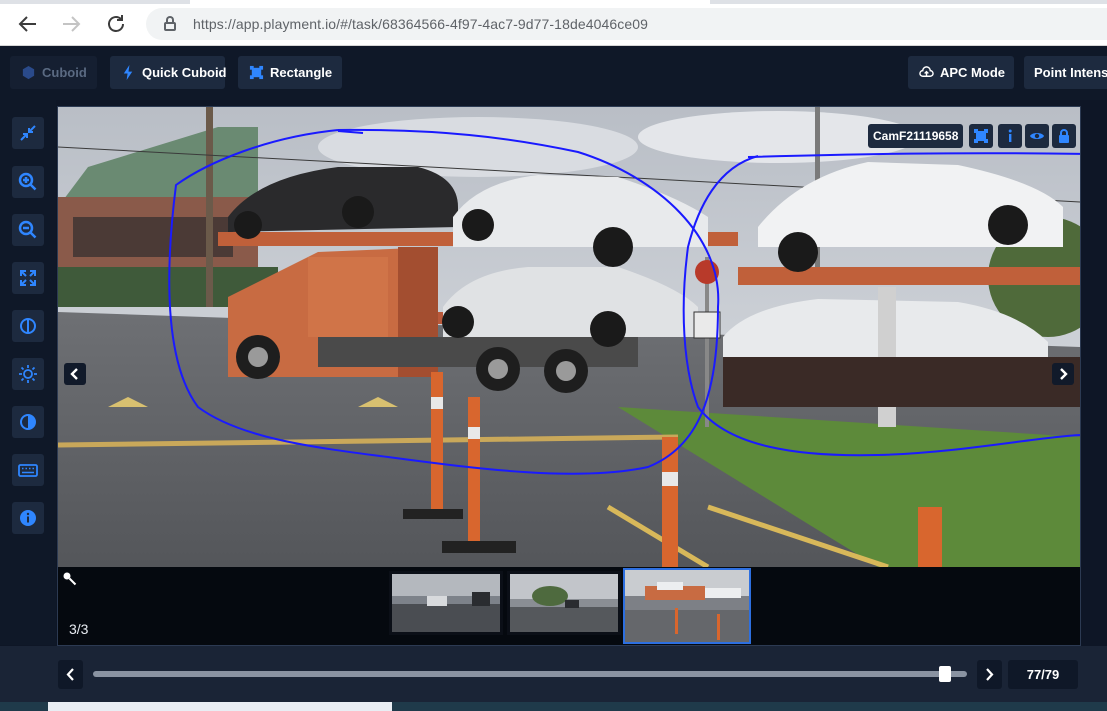  I want to click on split-view-icon, so click(28, 326).